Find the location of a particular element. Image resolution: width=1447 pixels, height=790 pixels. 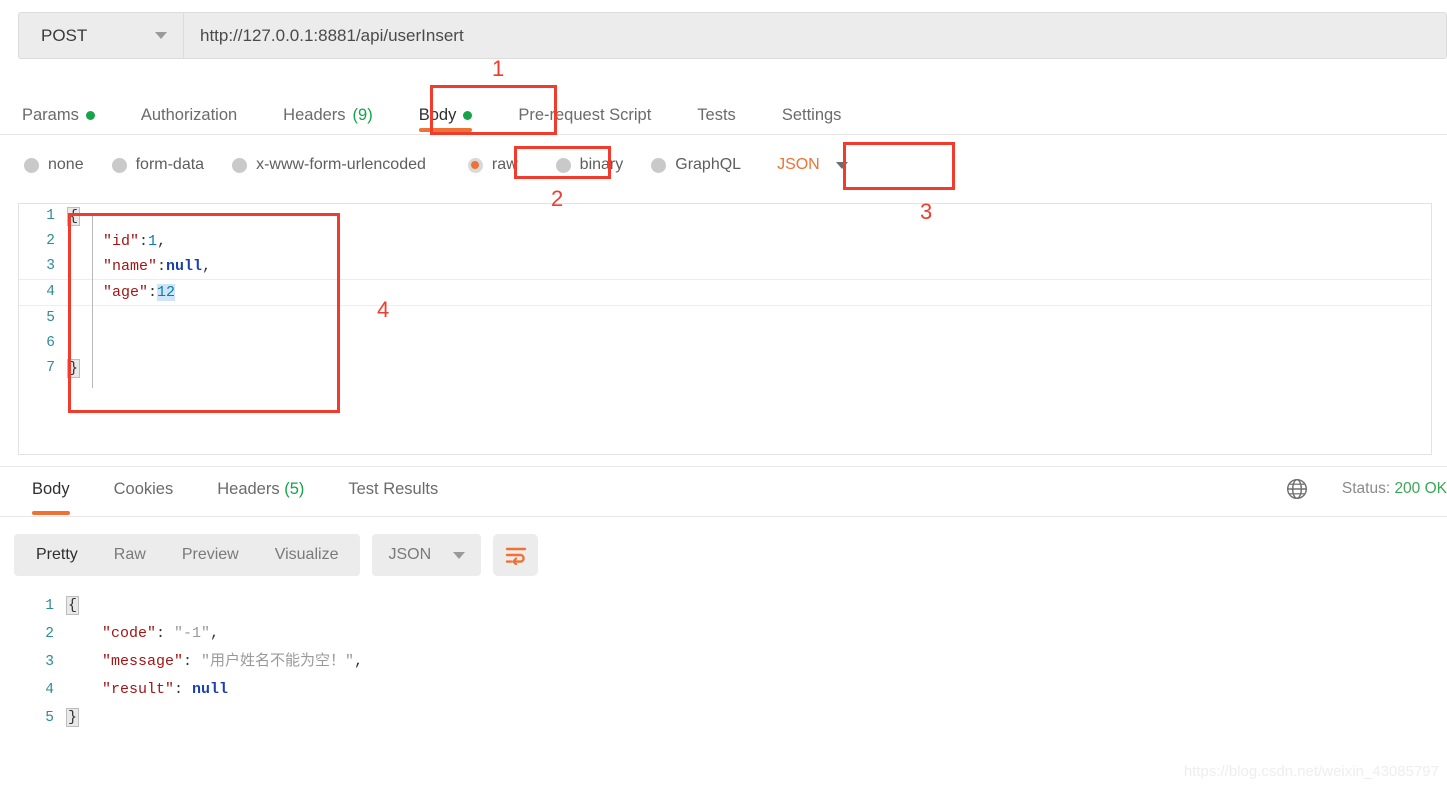

response-tab-headers: Headers (5) is located at coordinates (260, 493).